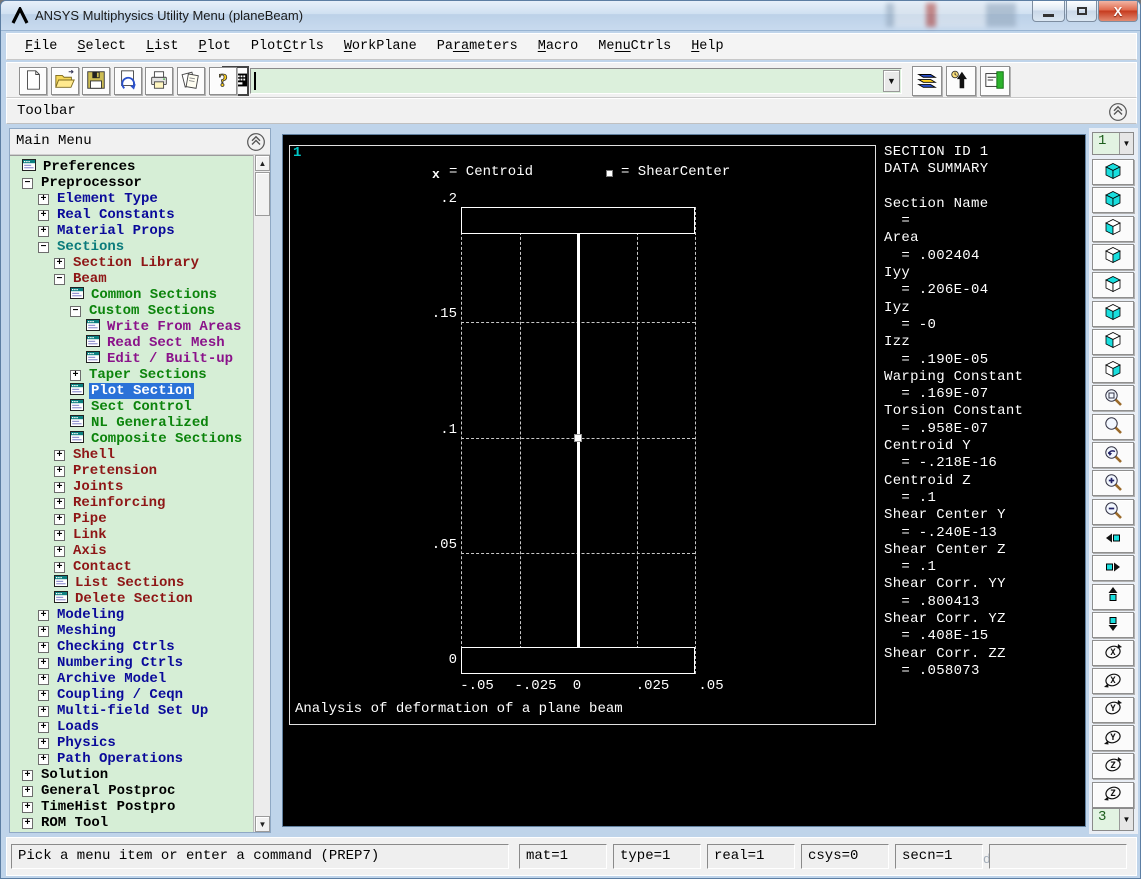 The height and width of the screenshot is (879, 1141). Describe the element at coordinates (1048, 11) in the screenshot. I see `minimize-button` at that location.